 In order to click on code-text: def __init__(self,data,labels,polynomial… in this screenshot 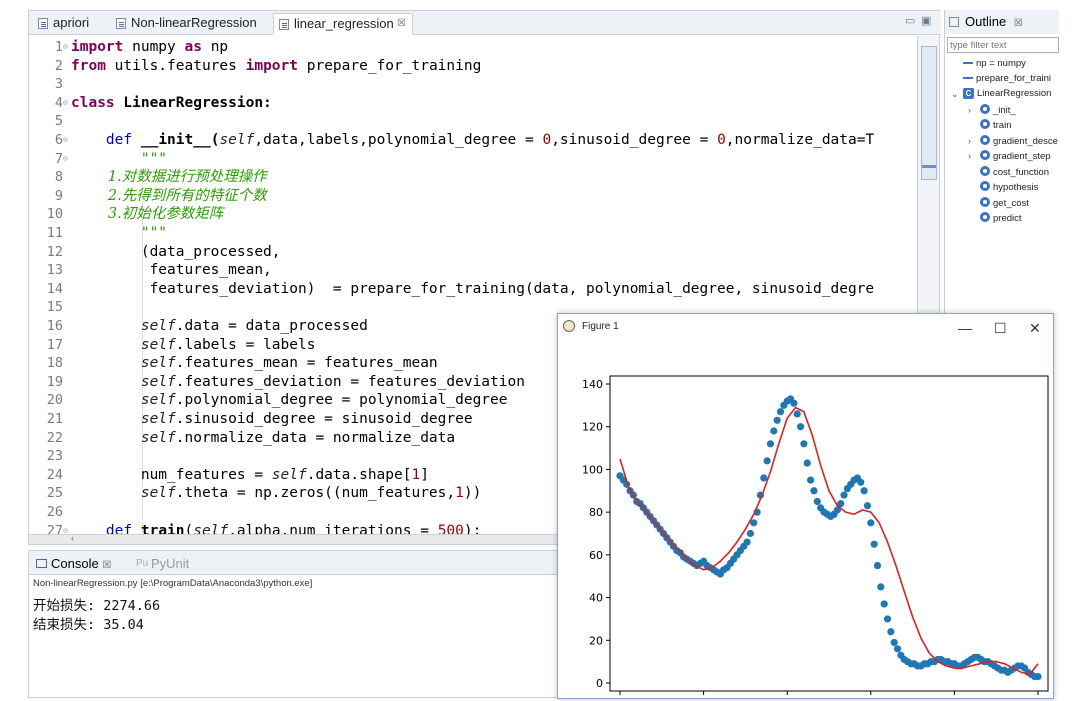, I will do `click(490, 140)`.